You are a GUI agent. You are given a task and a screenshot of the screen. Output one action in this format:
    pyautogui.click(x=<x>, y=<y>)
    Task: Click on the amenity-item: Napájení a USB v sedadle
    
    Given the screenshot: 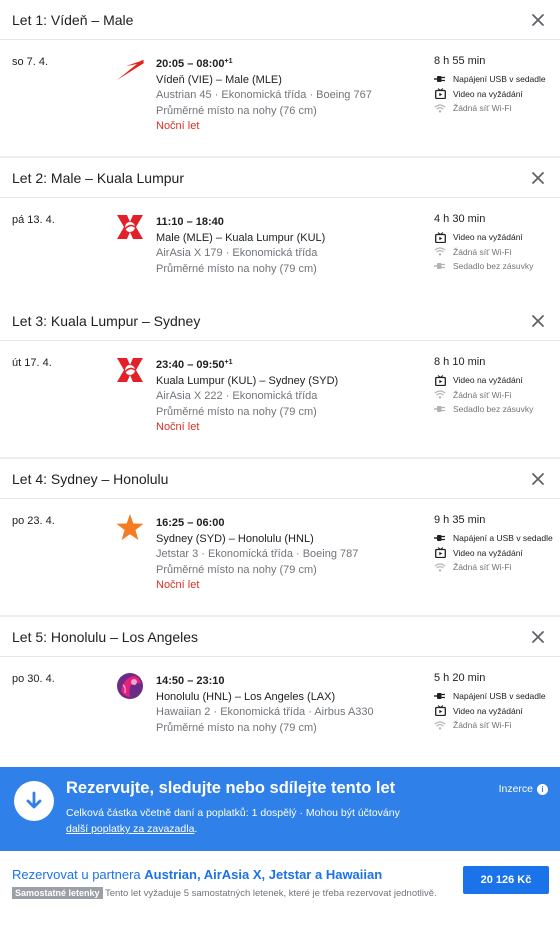 What is the action you would take?
    pyautogui.click(x=496, y=538)
    